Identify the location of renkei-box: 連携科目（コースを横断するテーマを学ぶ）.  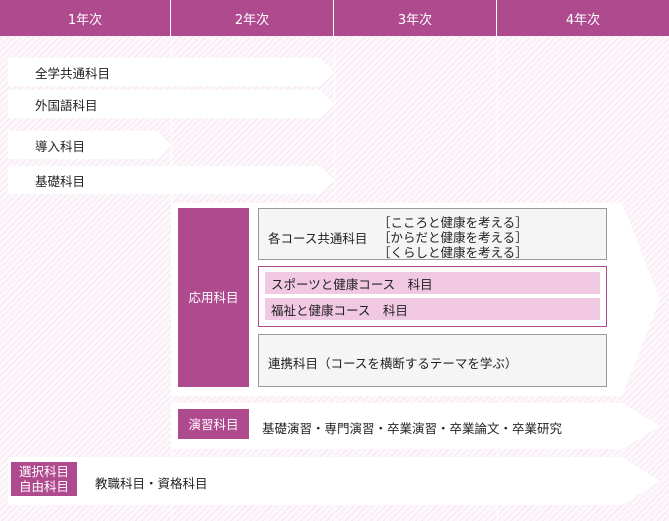
(432, 360).